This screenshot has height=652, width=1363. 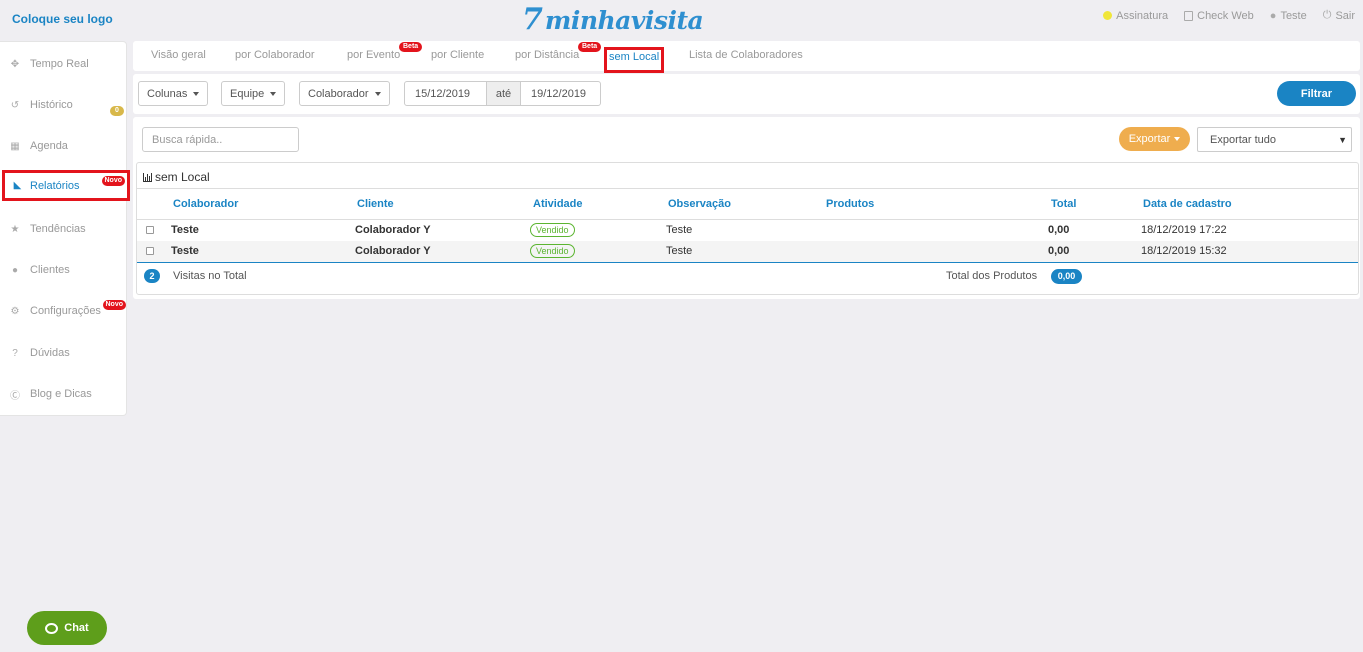 I want to click on col-header-atividade: Atividade, so click(x=558, y=204).